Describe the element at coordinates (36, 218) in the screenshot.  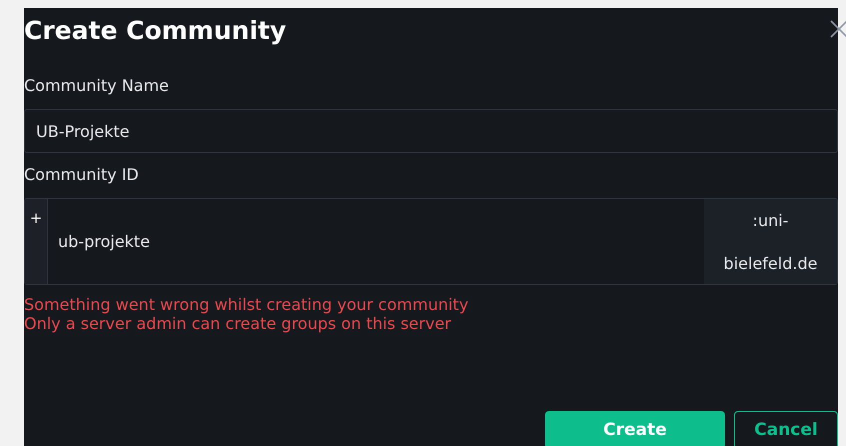
I see `field-prefix: +` at that location.